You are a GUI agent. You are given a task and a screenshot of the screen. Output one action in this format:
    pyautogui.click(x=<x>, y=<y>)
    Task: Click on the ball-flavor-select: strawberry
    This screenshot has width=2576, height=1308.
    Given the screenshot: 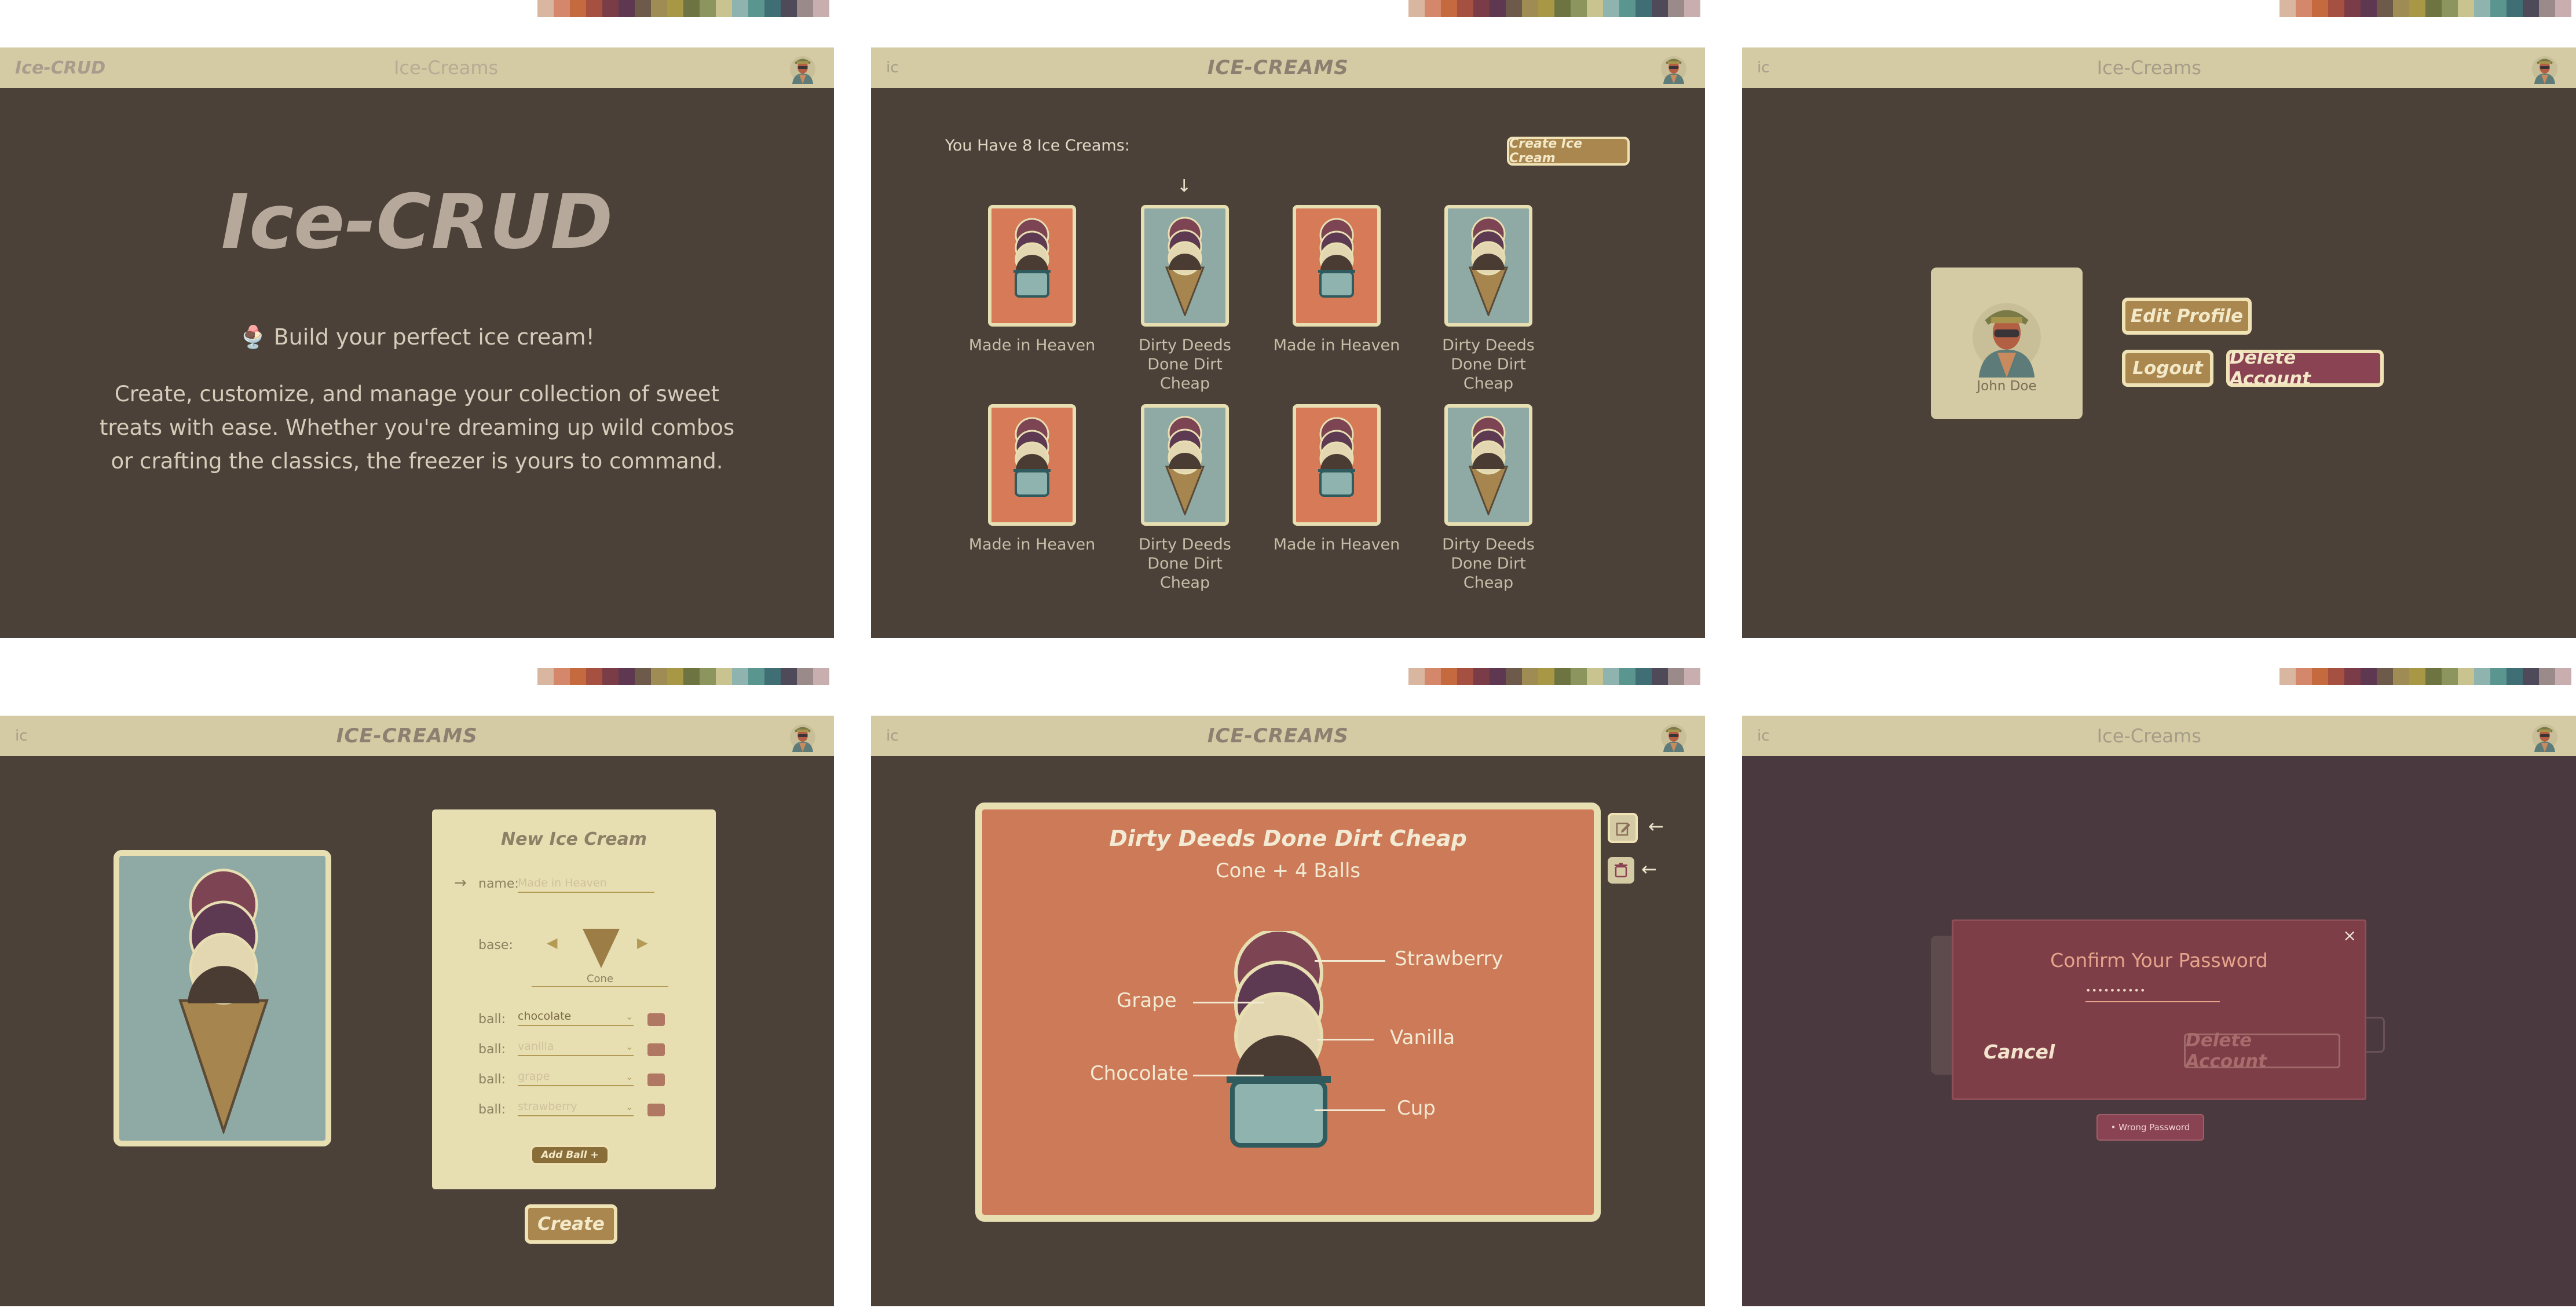 What is the action you would take?
    pyautogui.click(x=576, y=1108)
    